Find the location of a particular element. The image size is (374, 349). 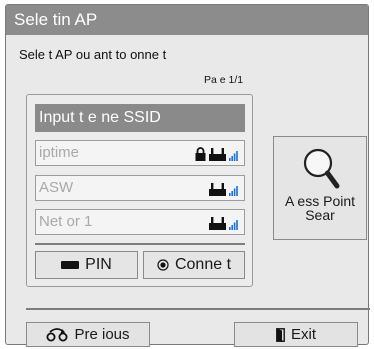

pin-button: PIN is located at coordinates (86, 265).